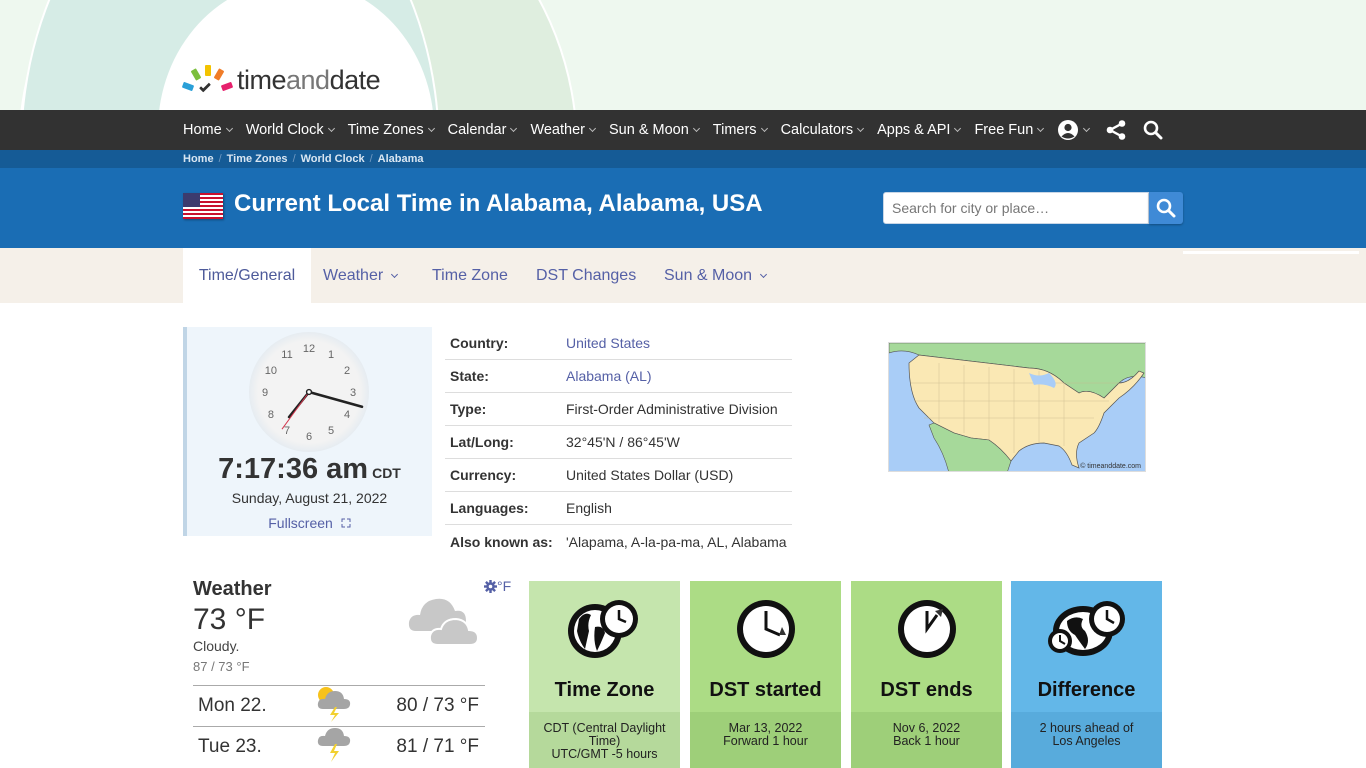 This screenshot has width=1366, height=768. I want to click on globe-clocks-icon, so click(1086, 628).